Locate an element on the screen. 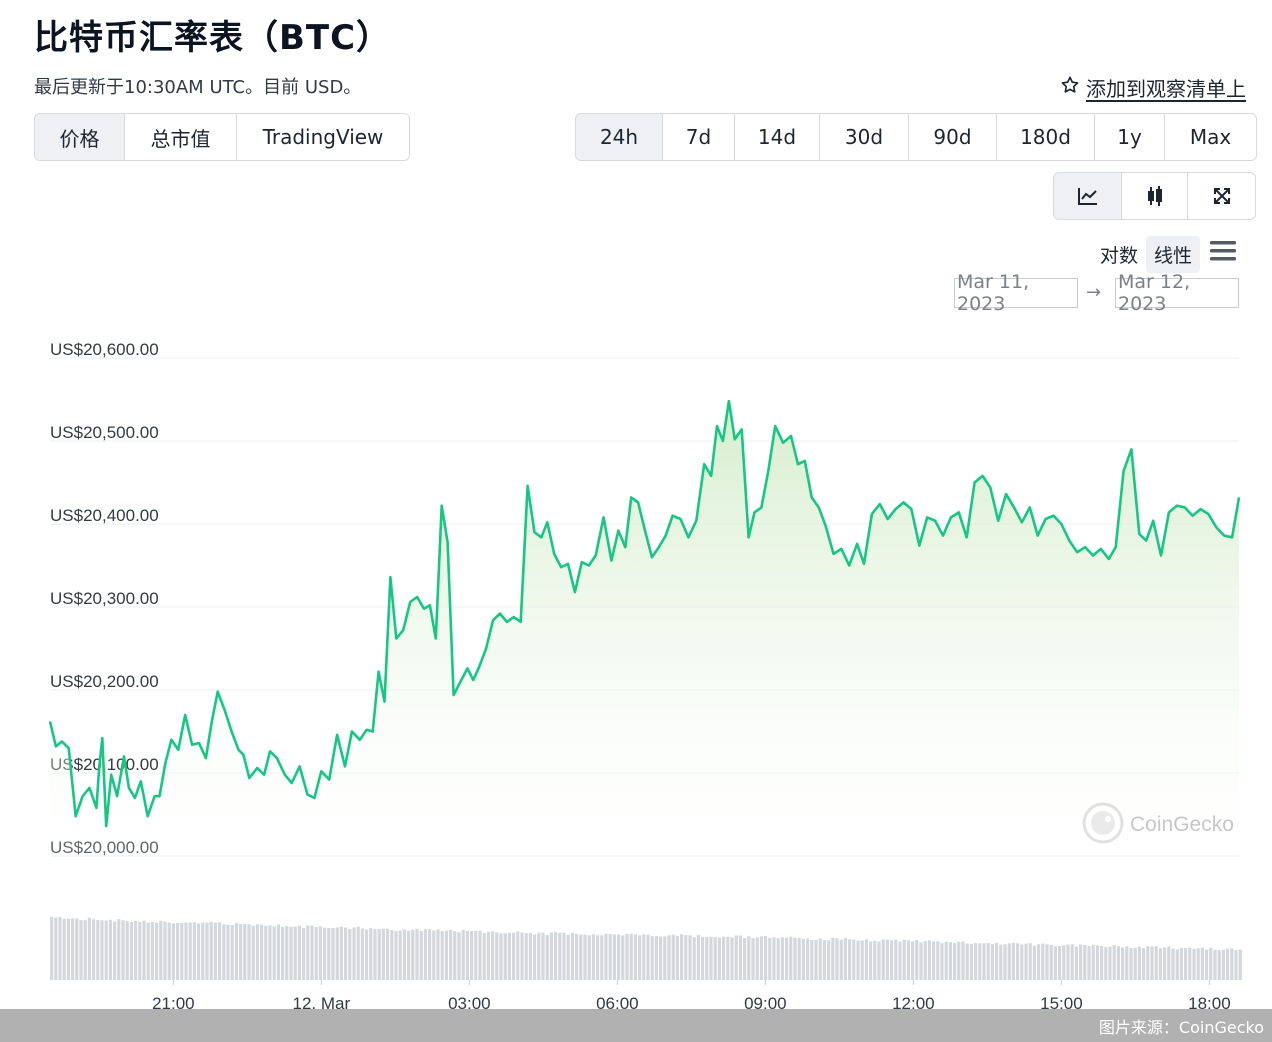  line-chart-button is located at coordinates (1088, 196).